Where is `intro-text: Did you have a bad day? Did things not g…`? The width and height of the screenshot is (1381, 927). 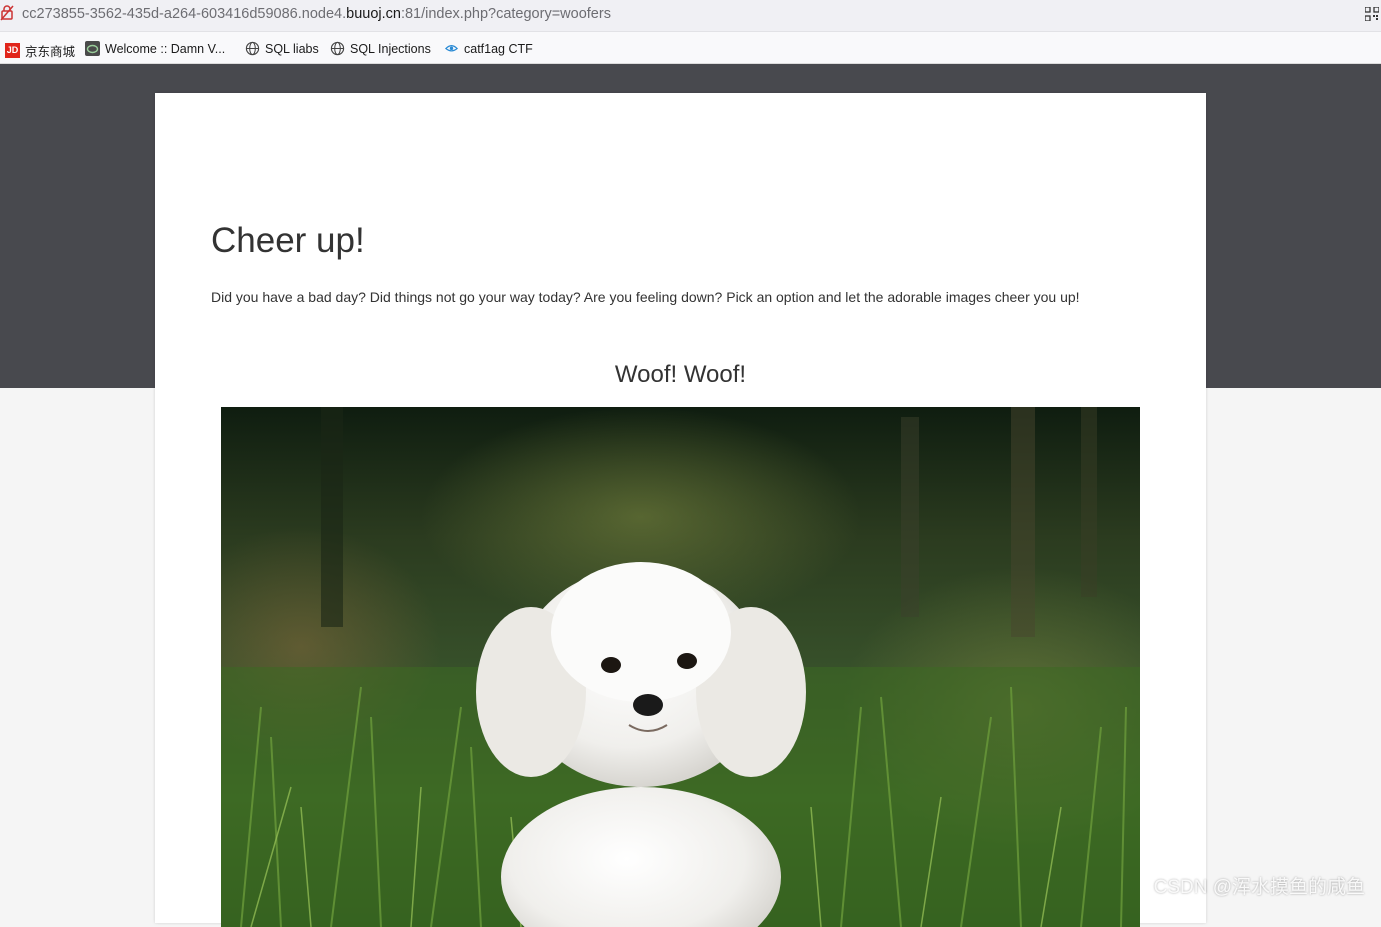 intro-text: Did you have a bad day? Did things not g… is located at coordinates (645, 297).